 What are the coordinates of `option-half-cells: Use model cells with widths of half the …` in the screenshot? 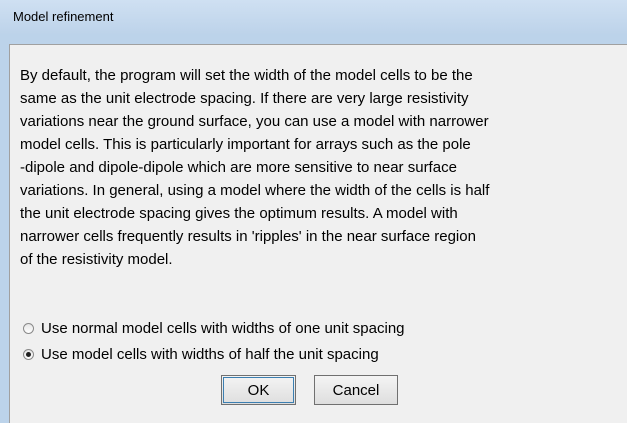 It's located at (201, 354).